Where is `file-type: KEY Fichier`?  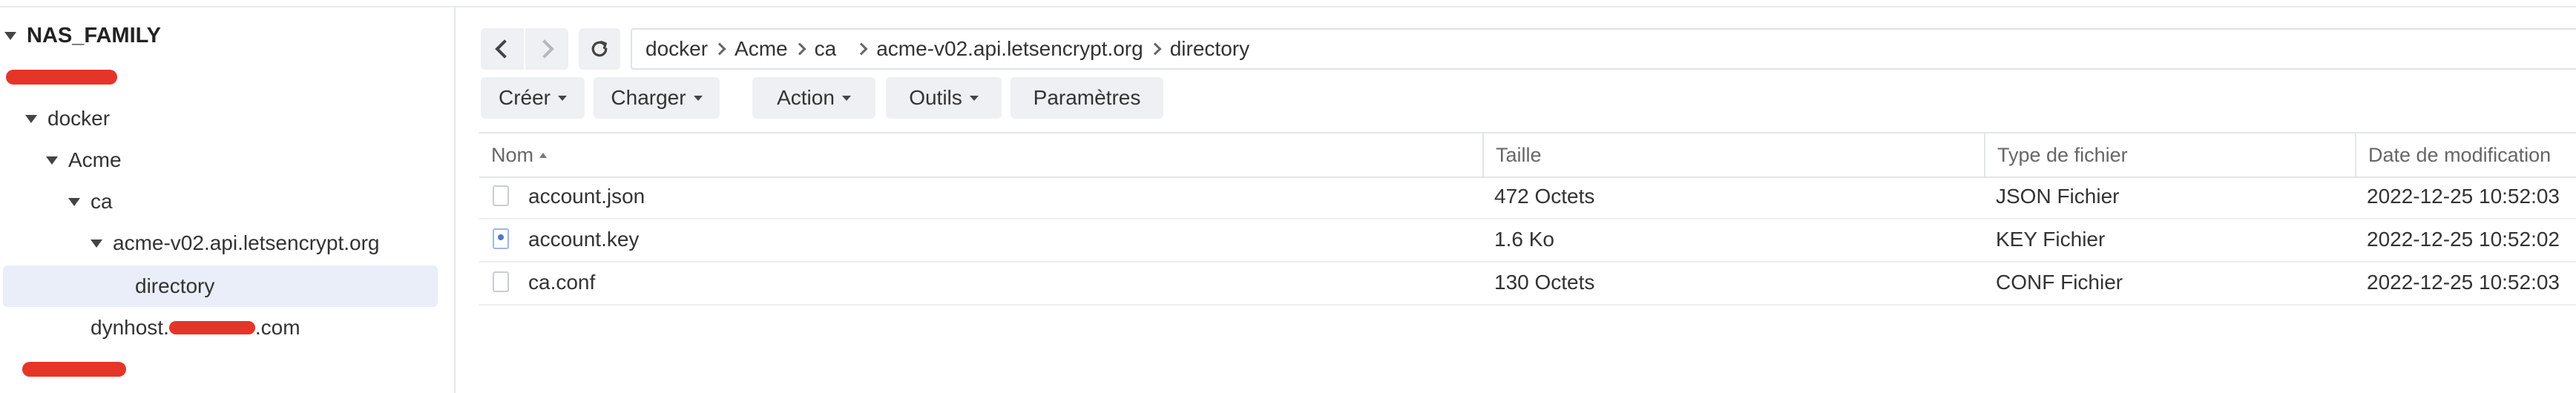 file-type: KEY Fichier is located at coordinates (2051, 239).